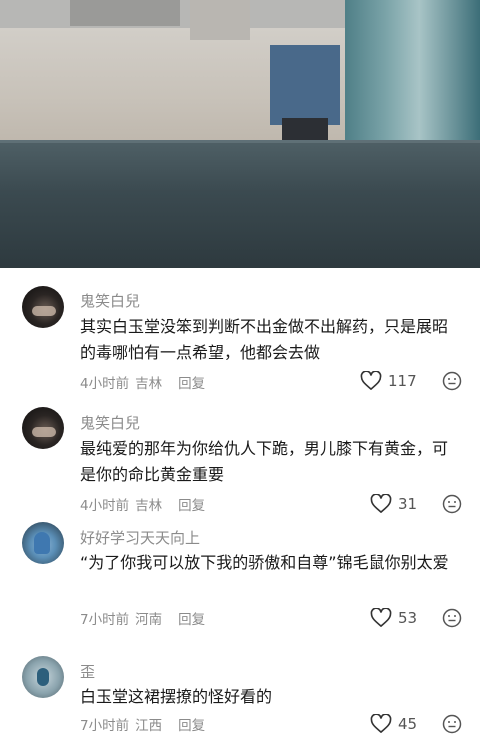 Image resolution: width=480 pixels, height=734 pixels. What do you see at coordinates (240, 141) in the screenshot?
I see `scene-table-edge` at bounding box center [240, 141].